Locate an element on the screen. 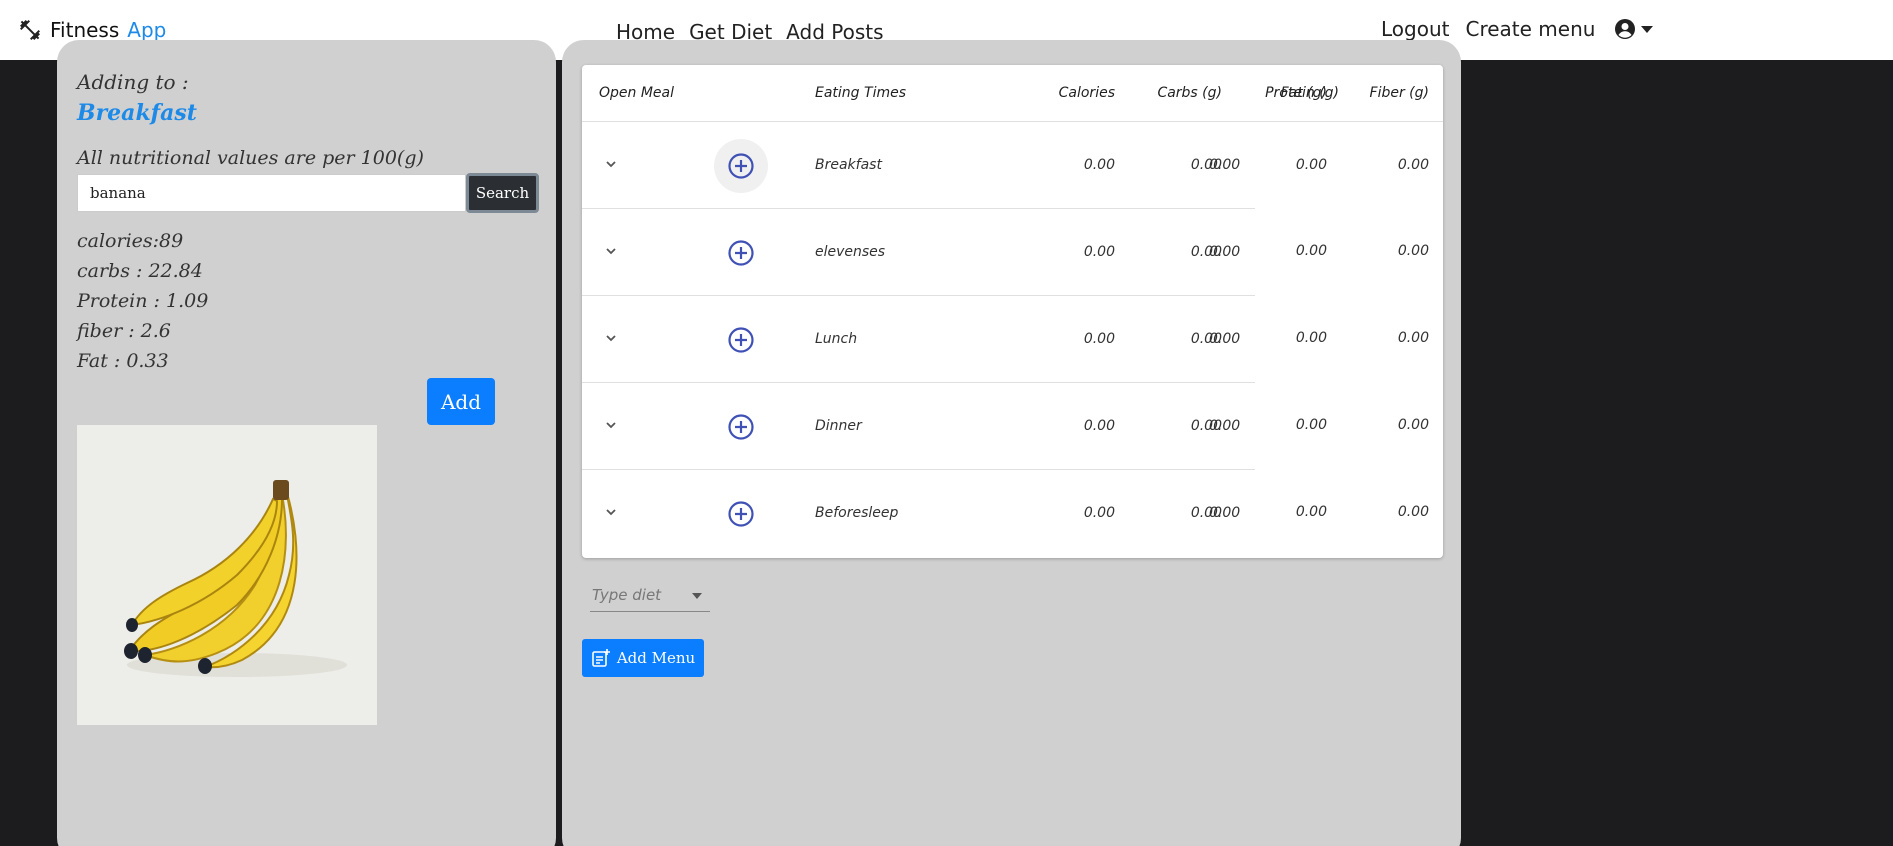 The width and height of the screenshot is (1893, 846). nutrition-protein: Protein : 1.09 is located at coordinates (143, 301).